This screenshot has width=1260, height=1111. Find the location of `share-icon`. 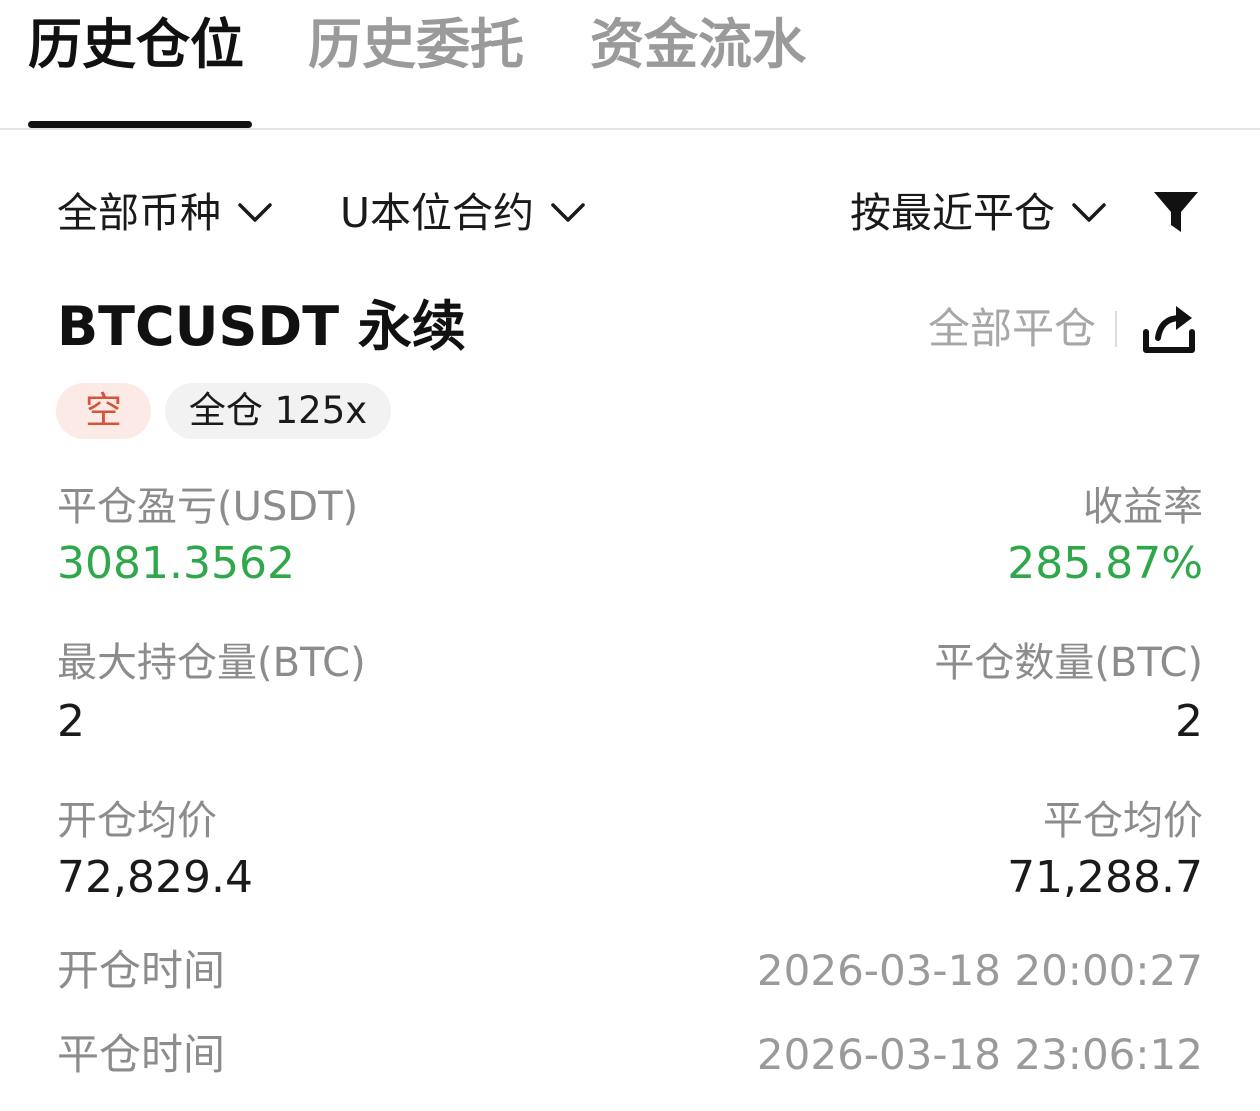

share-icon is located at coordinates (1169, 328).